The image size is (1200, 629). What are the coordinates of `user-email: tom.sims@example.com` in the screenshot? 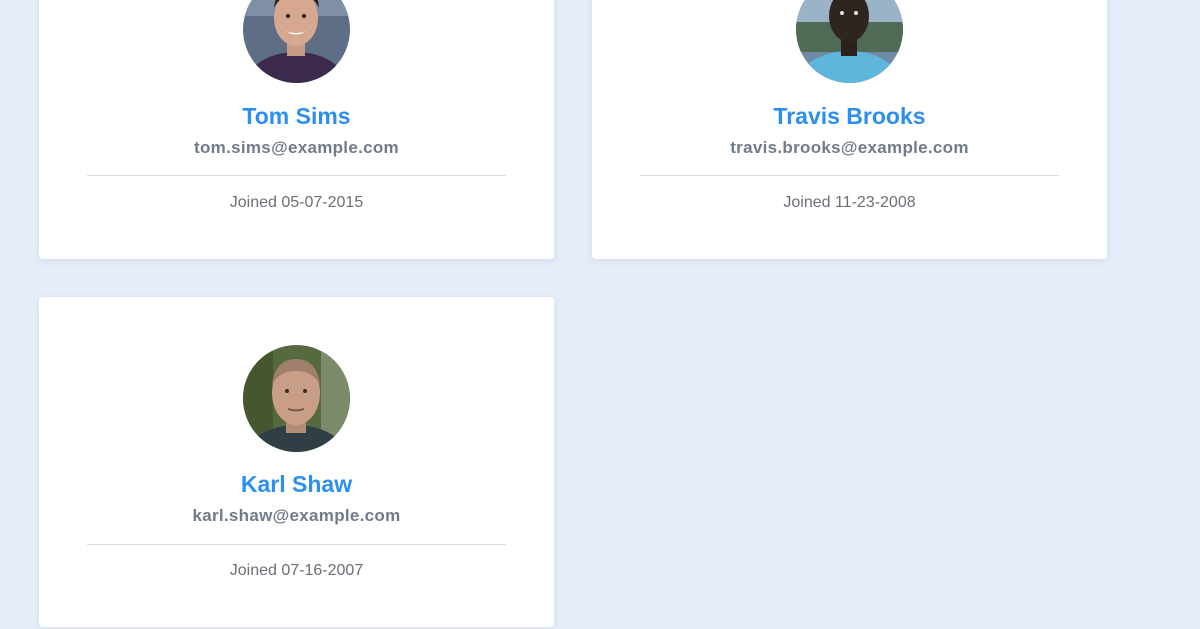 It's located at (296, 147).